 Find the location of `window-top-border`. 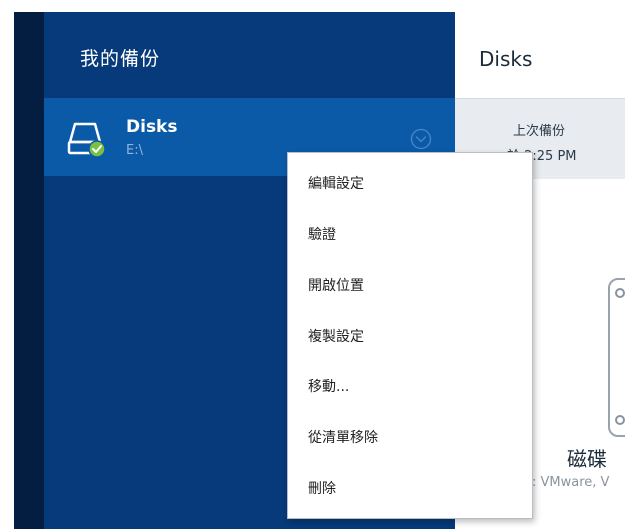

window-top-border is located at coordinates (312, 6).